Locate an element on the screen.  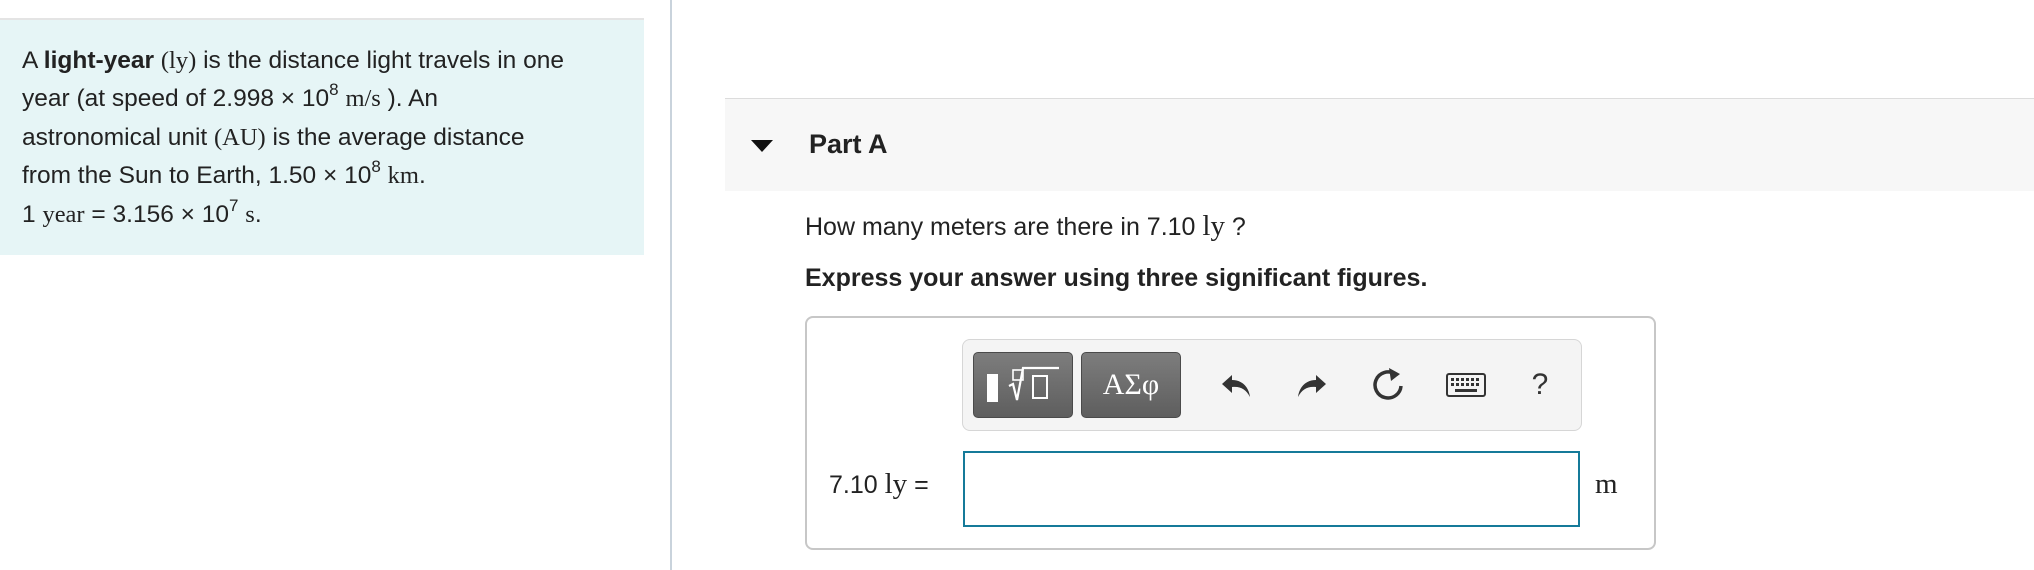
keyboard-button is located at coordinates (1466, 385).